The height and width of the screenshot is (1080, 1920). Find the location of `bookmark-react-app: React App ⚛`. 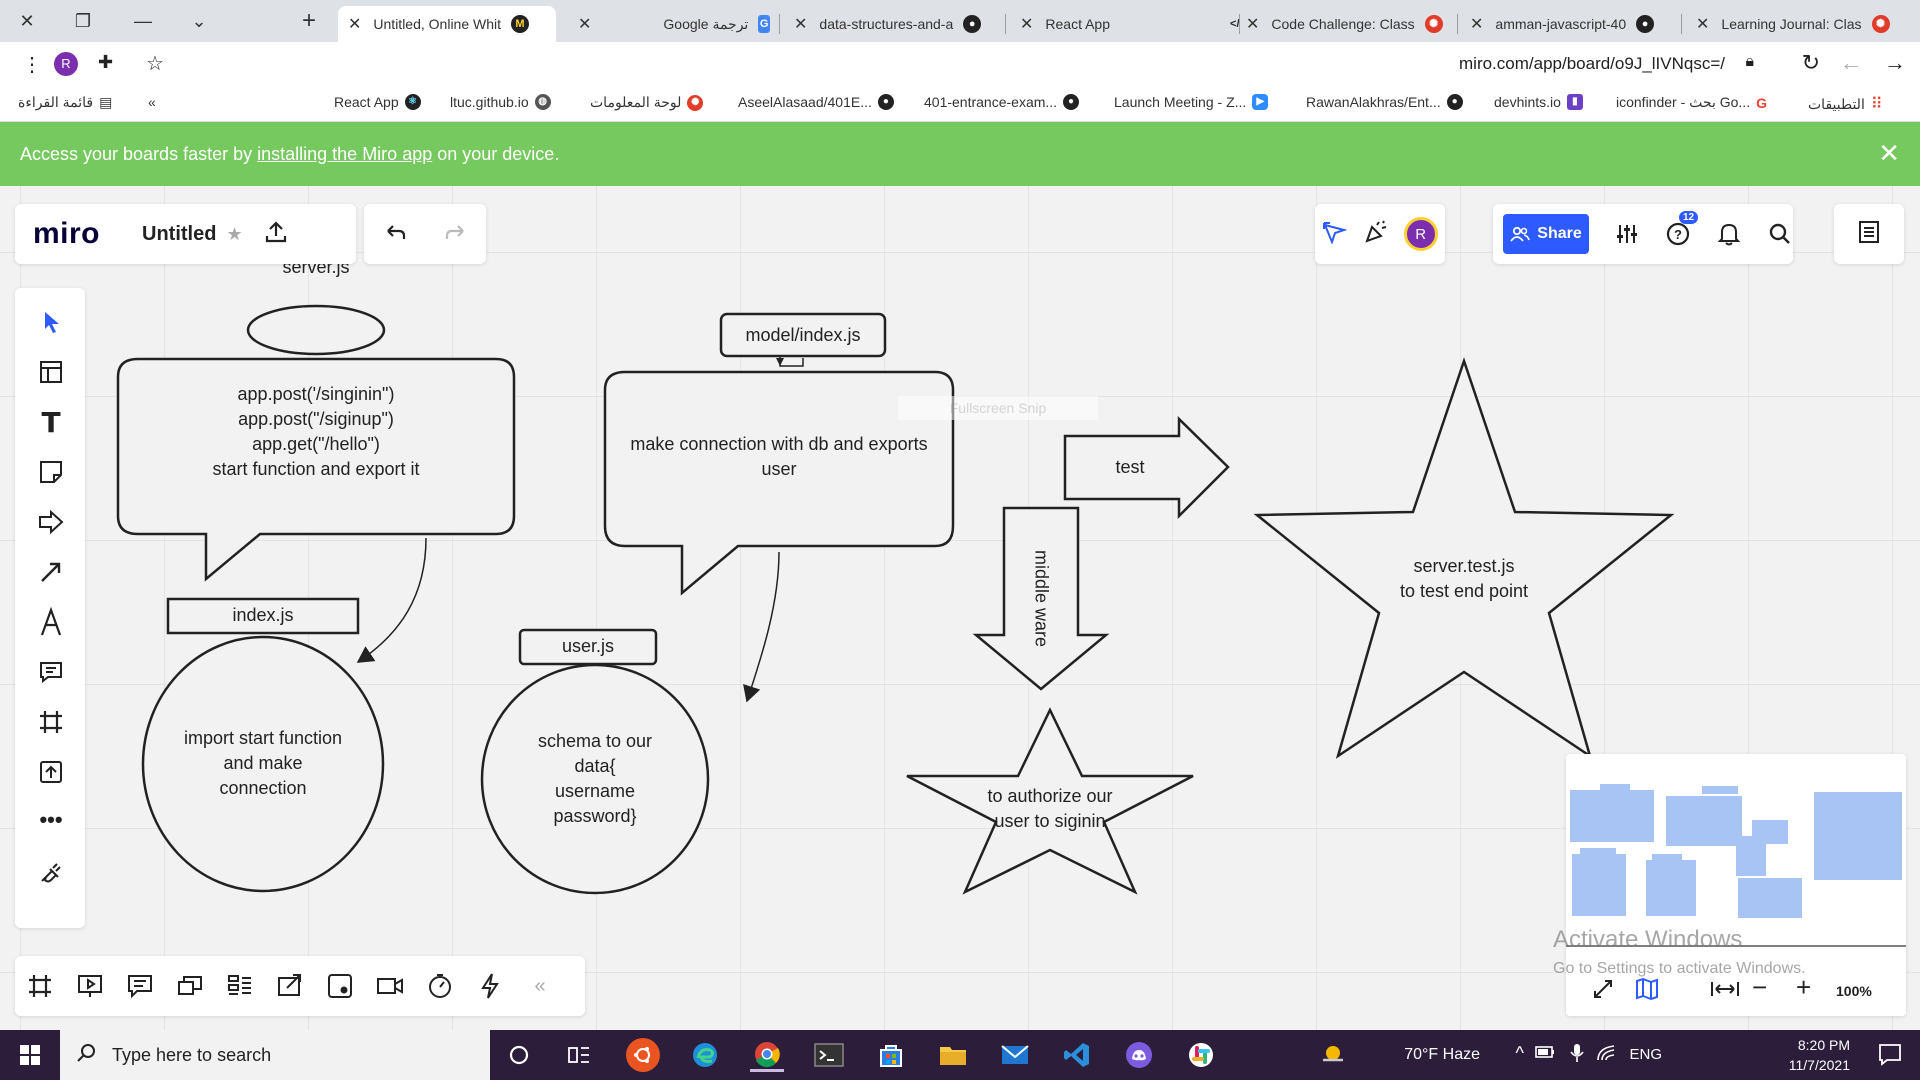

bookmark-react-app: React App ⚛ is located at coordinates (377, 102).